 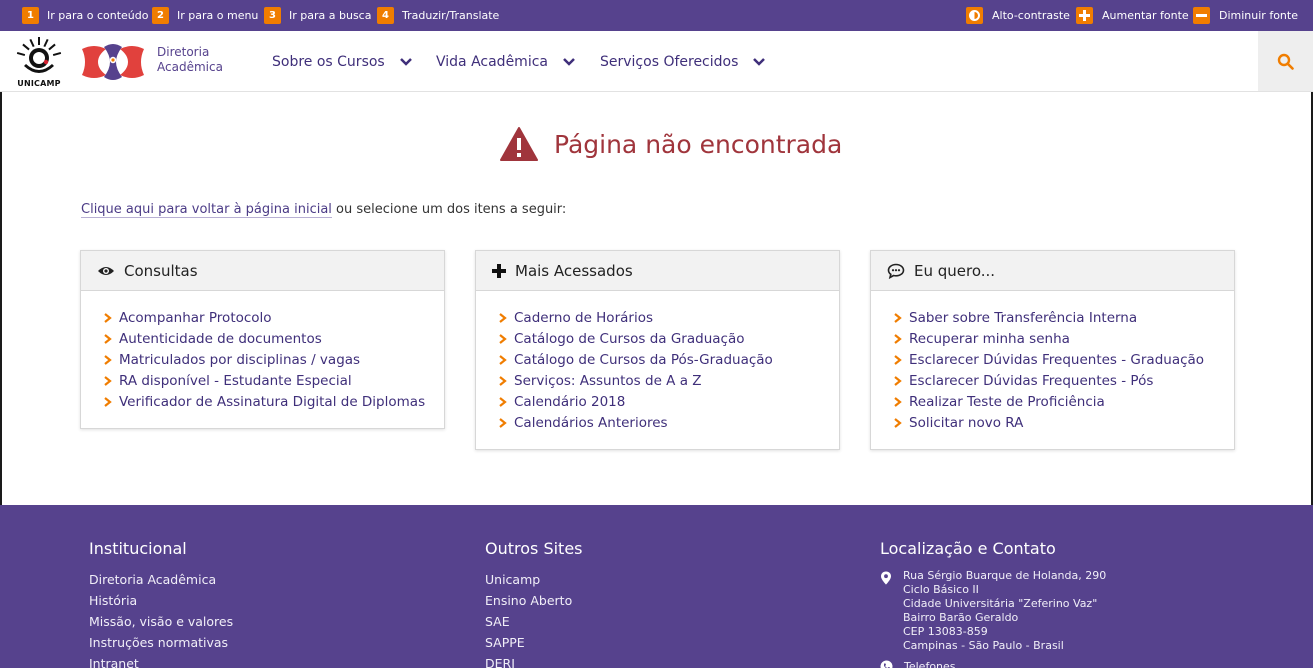 I want to click on list-item: Catálogo de Cursos da Graduação, so click(x=668, y=338).